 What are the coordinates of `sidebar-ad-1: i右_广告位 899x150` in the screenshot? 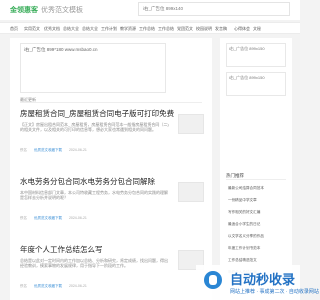 It's located at (256, 55).